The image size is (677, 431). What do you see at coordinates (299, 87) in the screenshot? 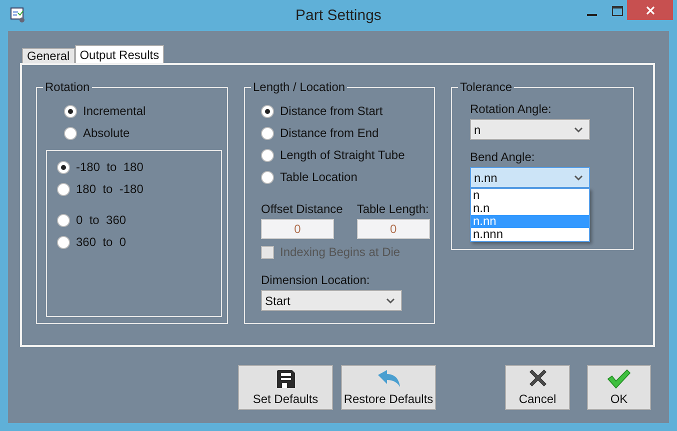
I see `group-title: Length / Location` at bounding box center [299, 87].